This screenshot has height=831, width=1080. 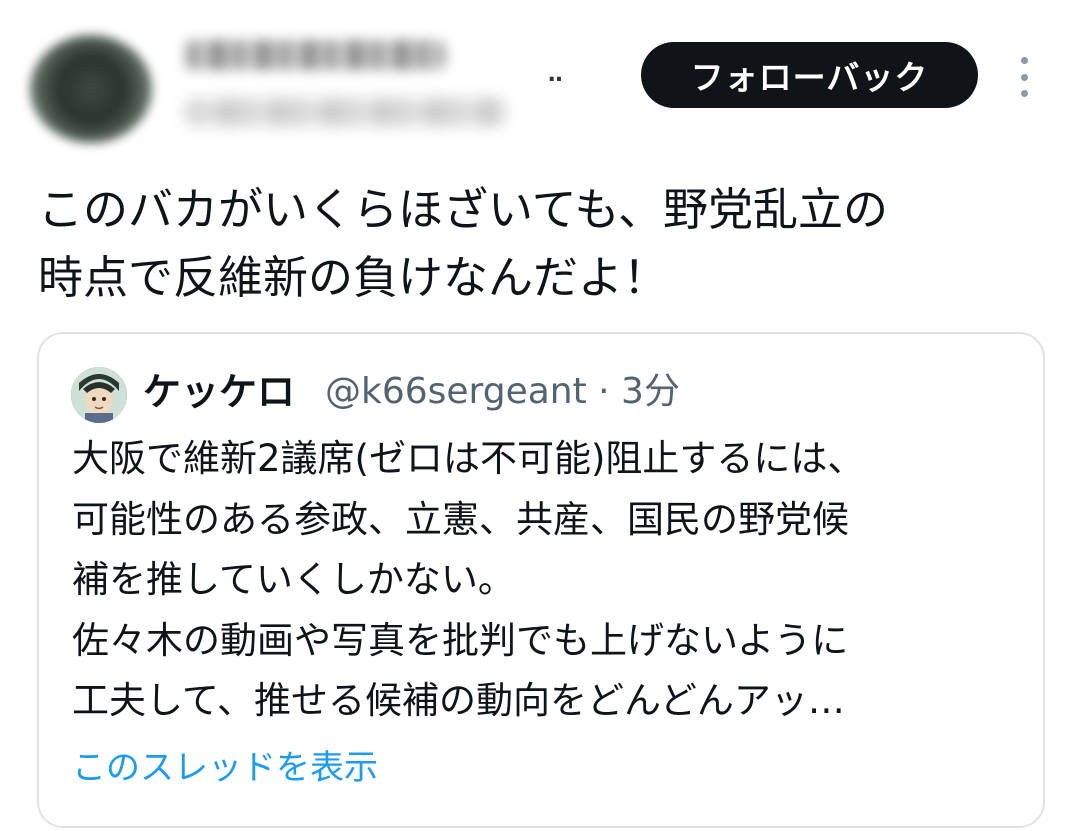 What do you see at coordinates (463, 243) in the screenshot?
I see `tweet-text: このバカがいくらほざいても、野党乱立の 時点で反維新の負けなんだよ！` at bounding box center [463, 243].